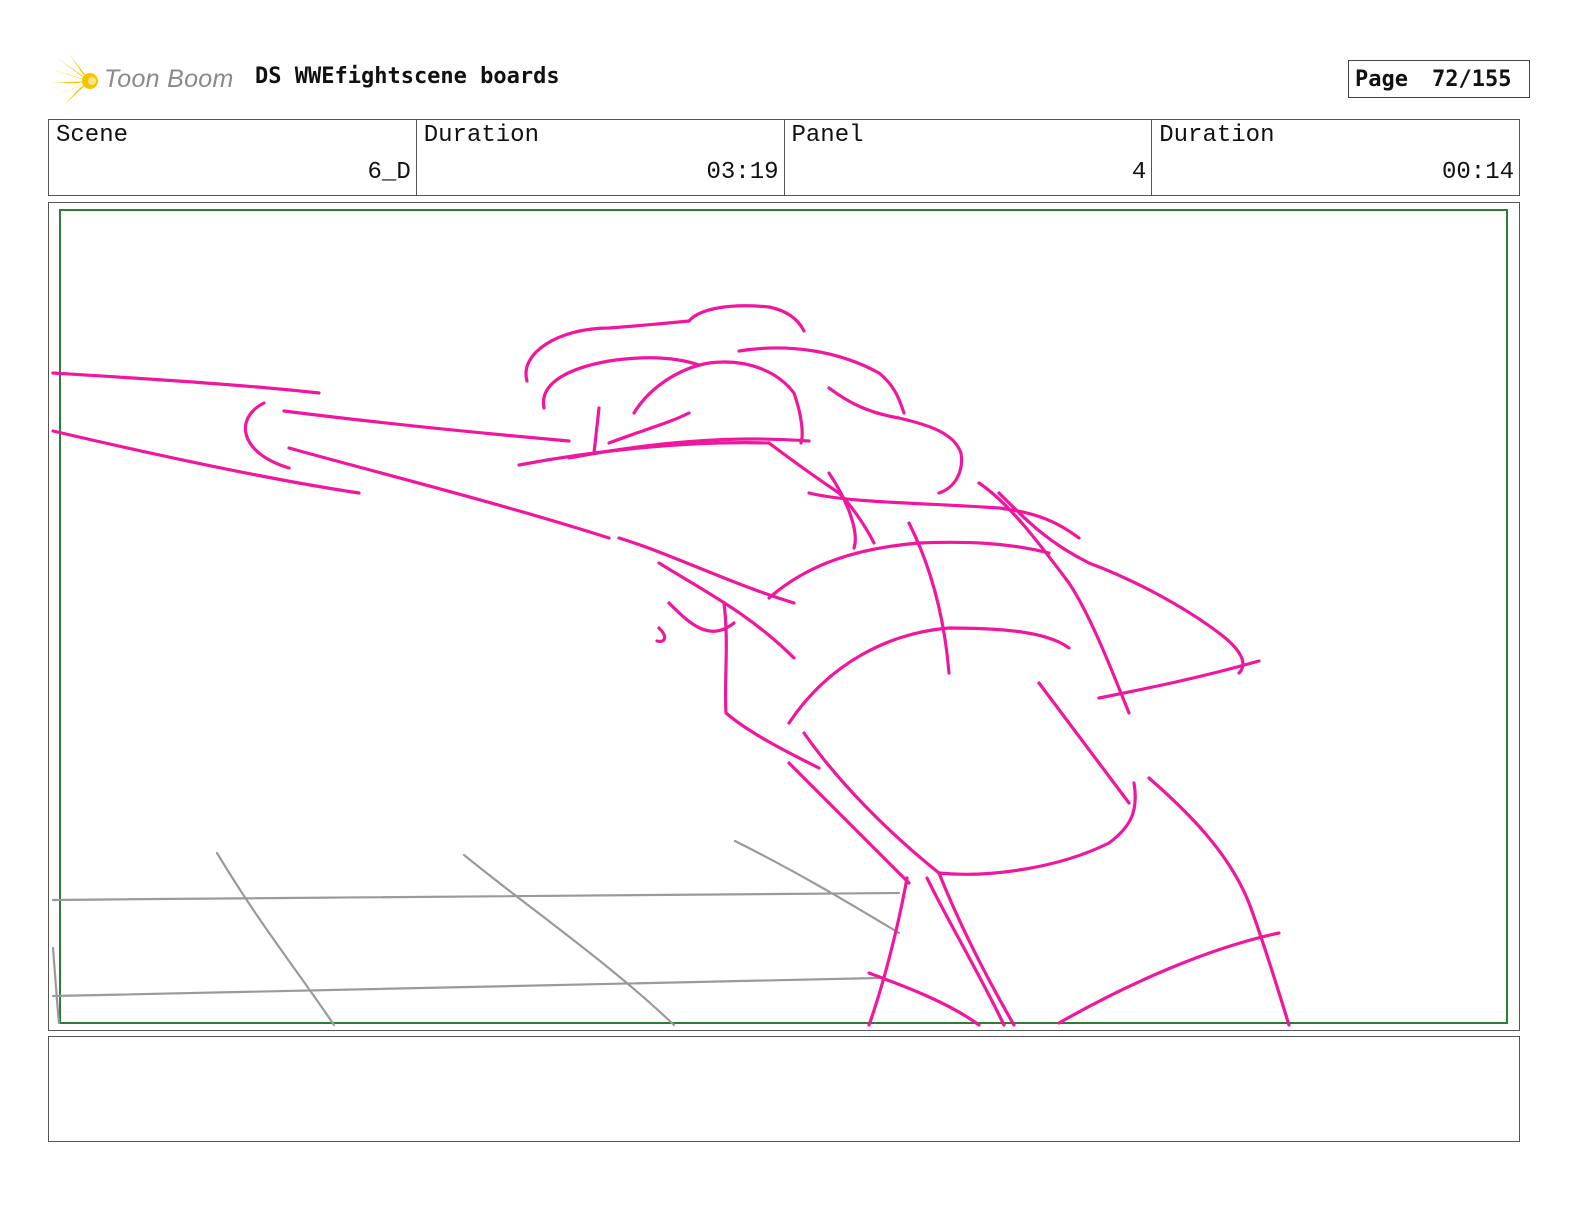 This screenshot has width=1584, height=1224. I want to click on logo-wordmark: Toon Boom, so click(169, 79).